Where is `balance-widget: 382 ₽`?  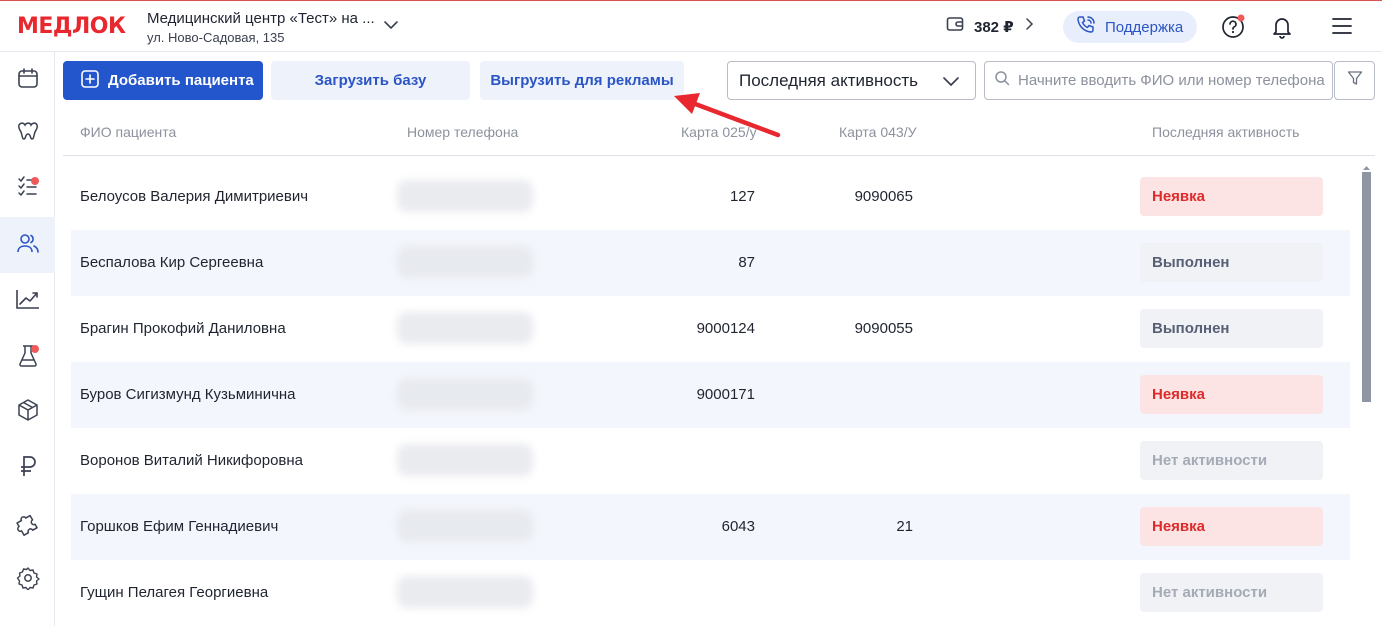 balance-widget: 382 ₽ is located at coordinates (991, 26).